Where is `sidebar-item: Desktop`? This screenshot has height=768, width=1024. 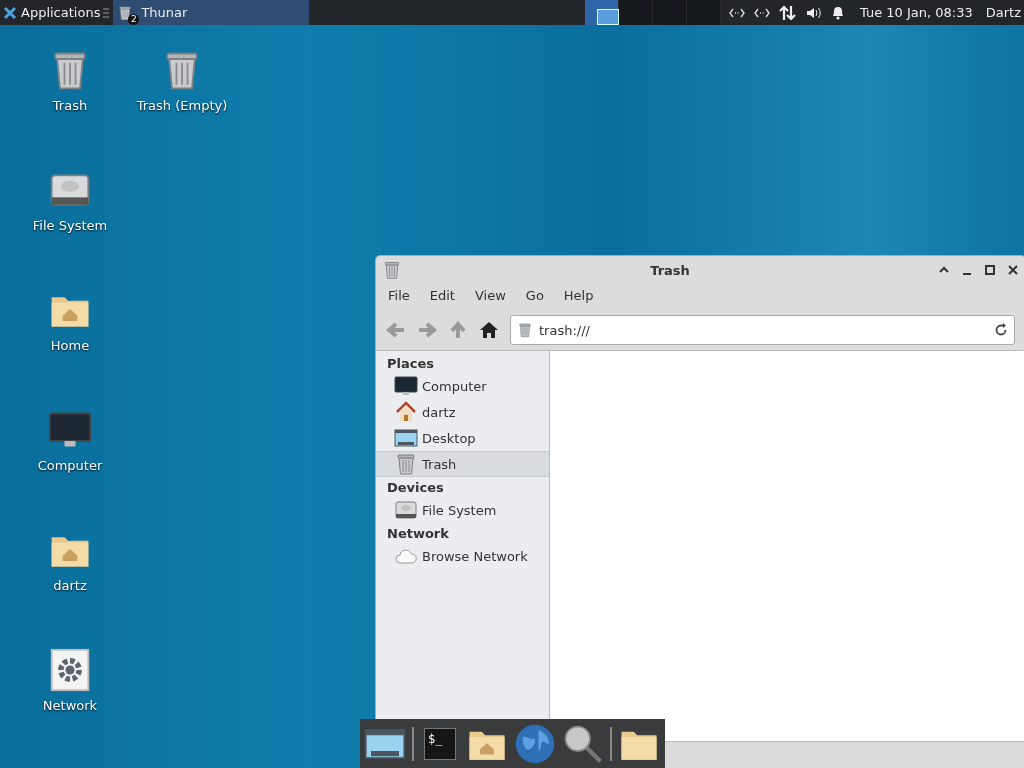
sidebar-item: Desktop is located at coordinates (462, 438).